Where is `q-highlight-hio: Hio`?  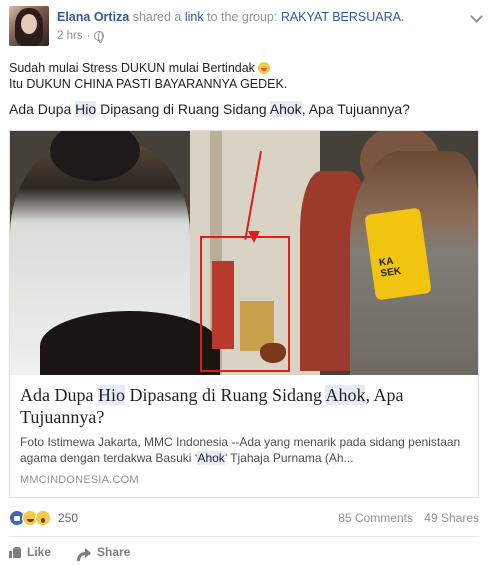 q-highlight-hio: Hio is located at coordinates (86, 109).